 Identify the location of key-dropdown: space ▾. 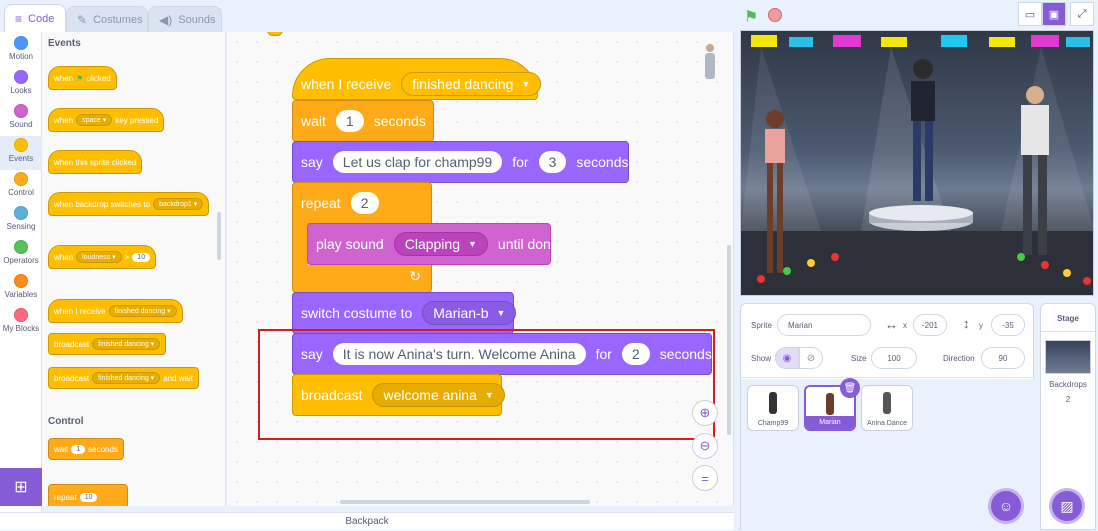
(94, 120).